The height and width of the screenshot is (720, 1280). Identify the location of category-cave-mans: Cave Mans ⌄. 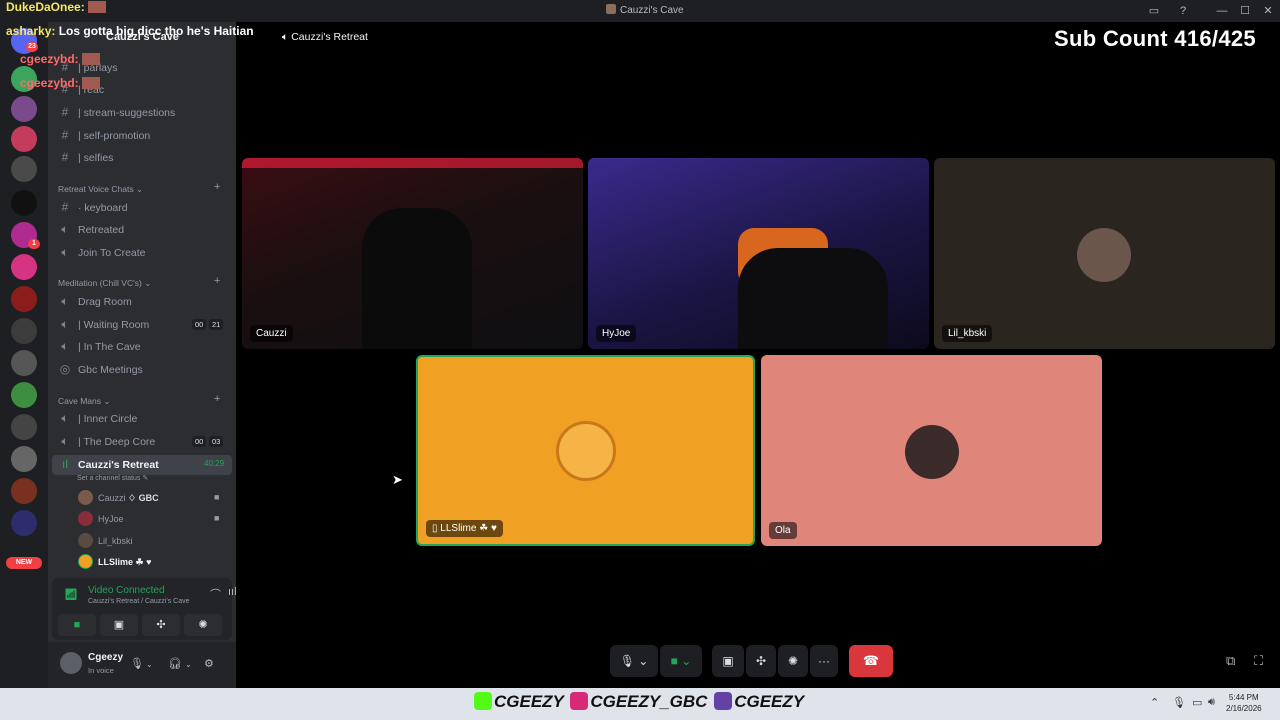
(84, 401).